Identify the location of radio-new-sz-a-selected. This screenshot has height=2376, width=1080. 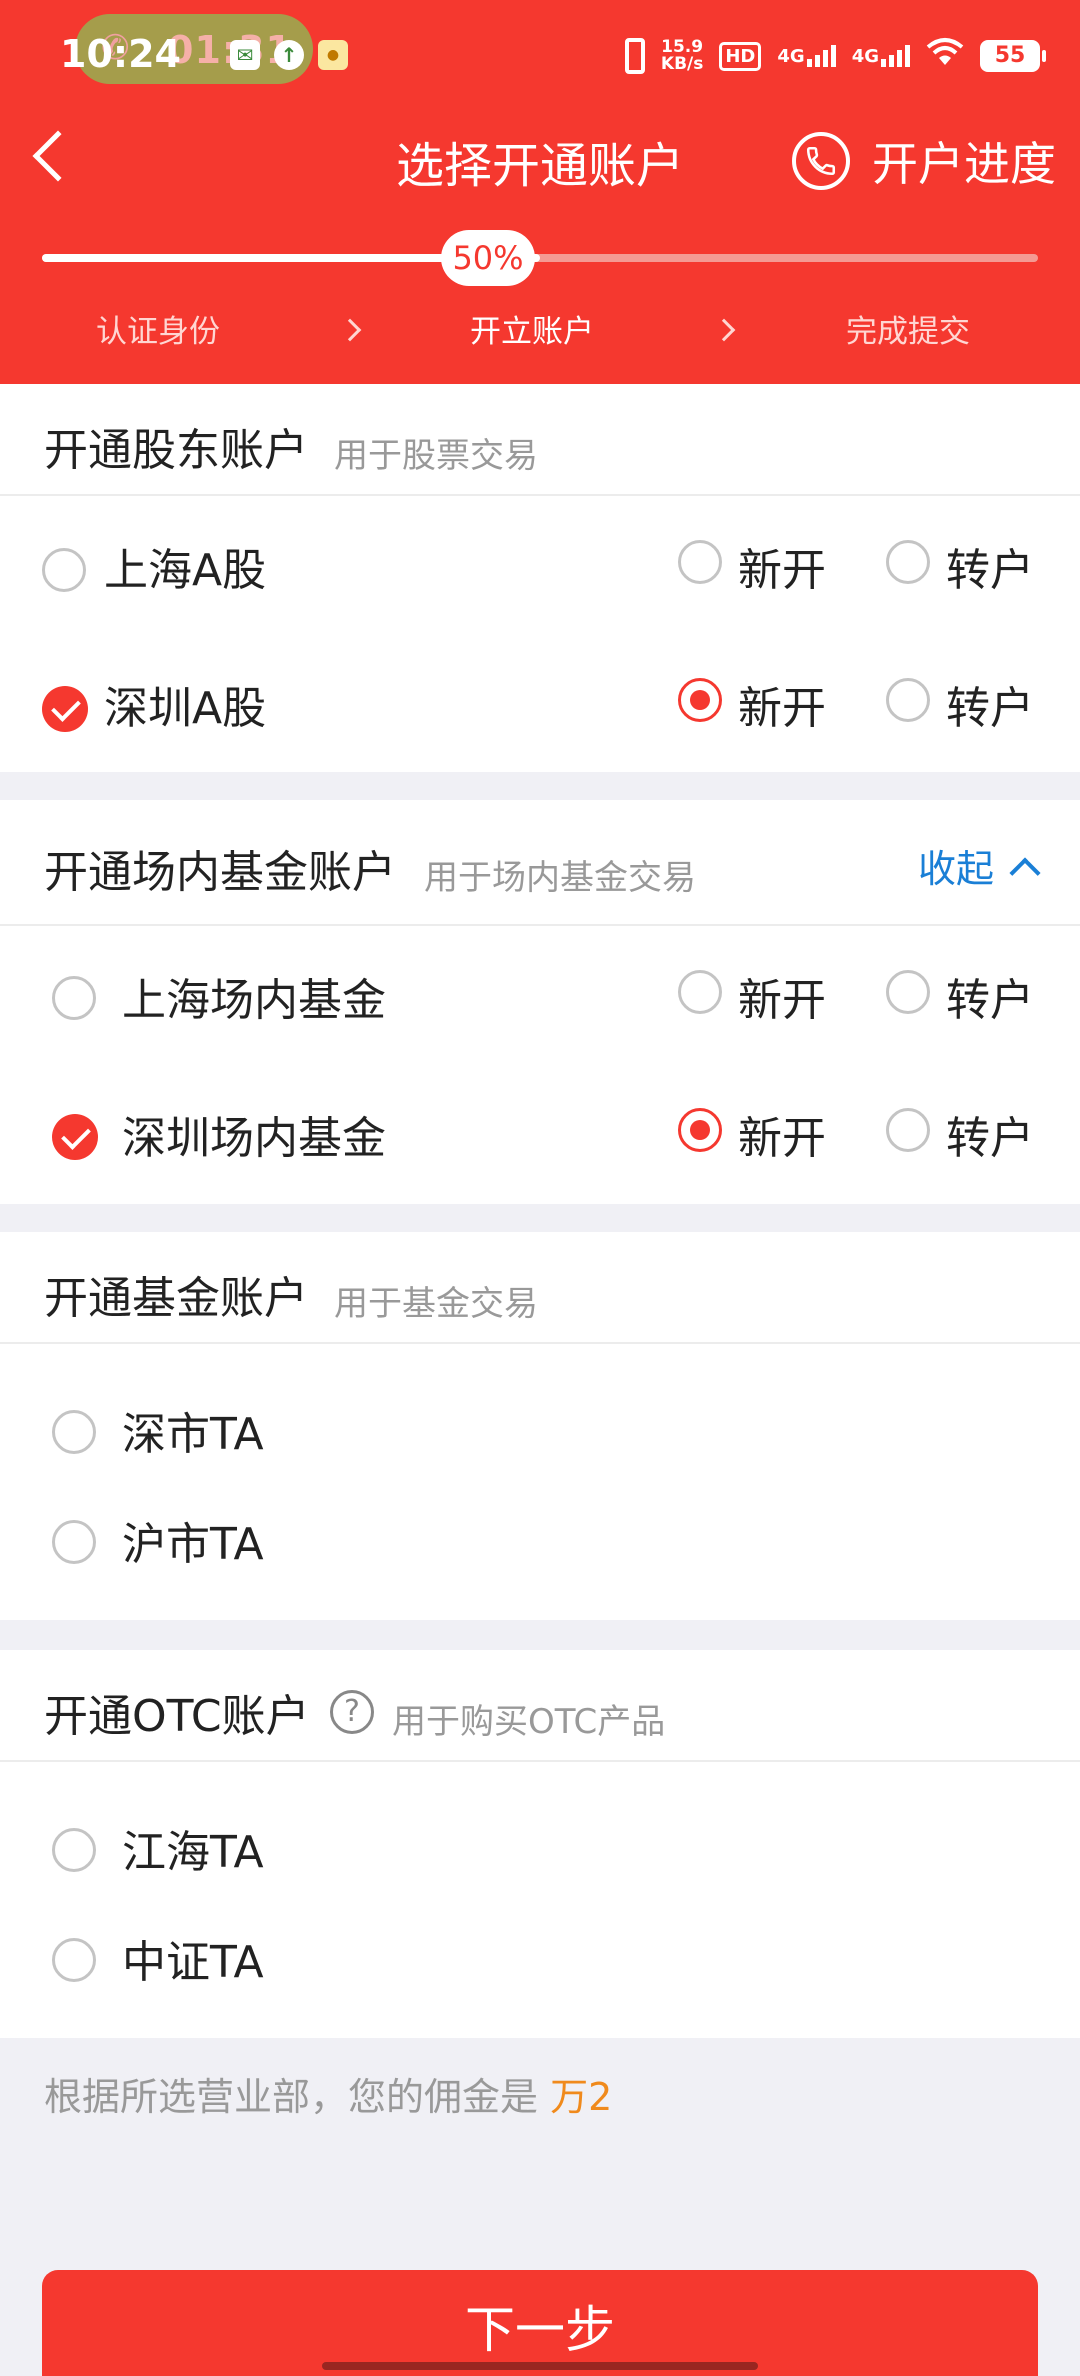
(700, 700).